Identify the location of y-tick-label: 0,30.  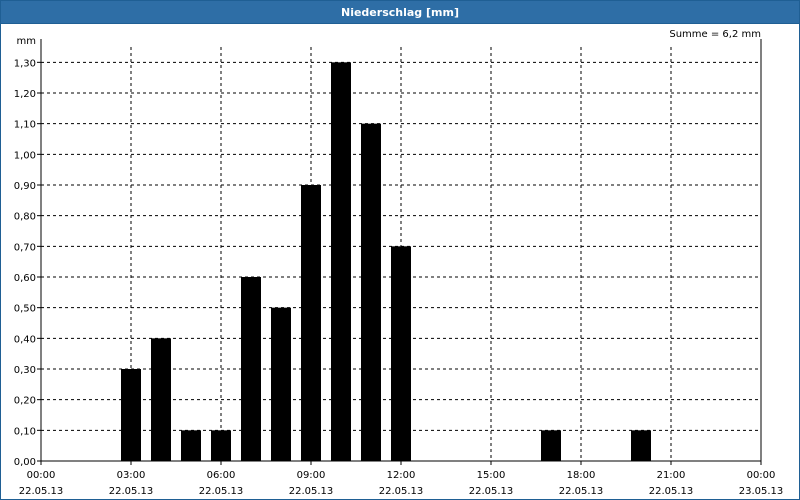
(25, 370).